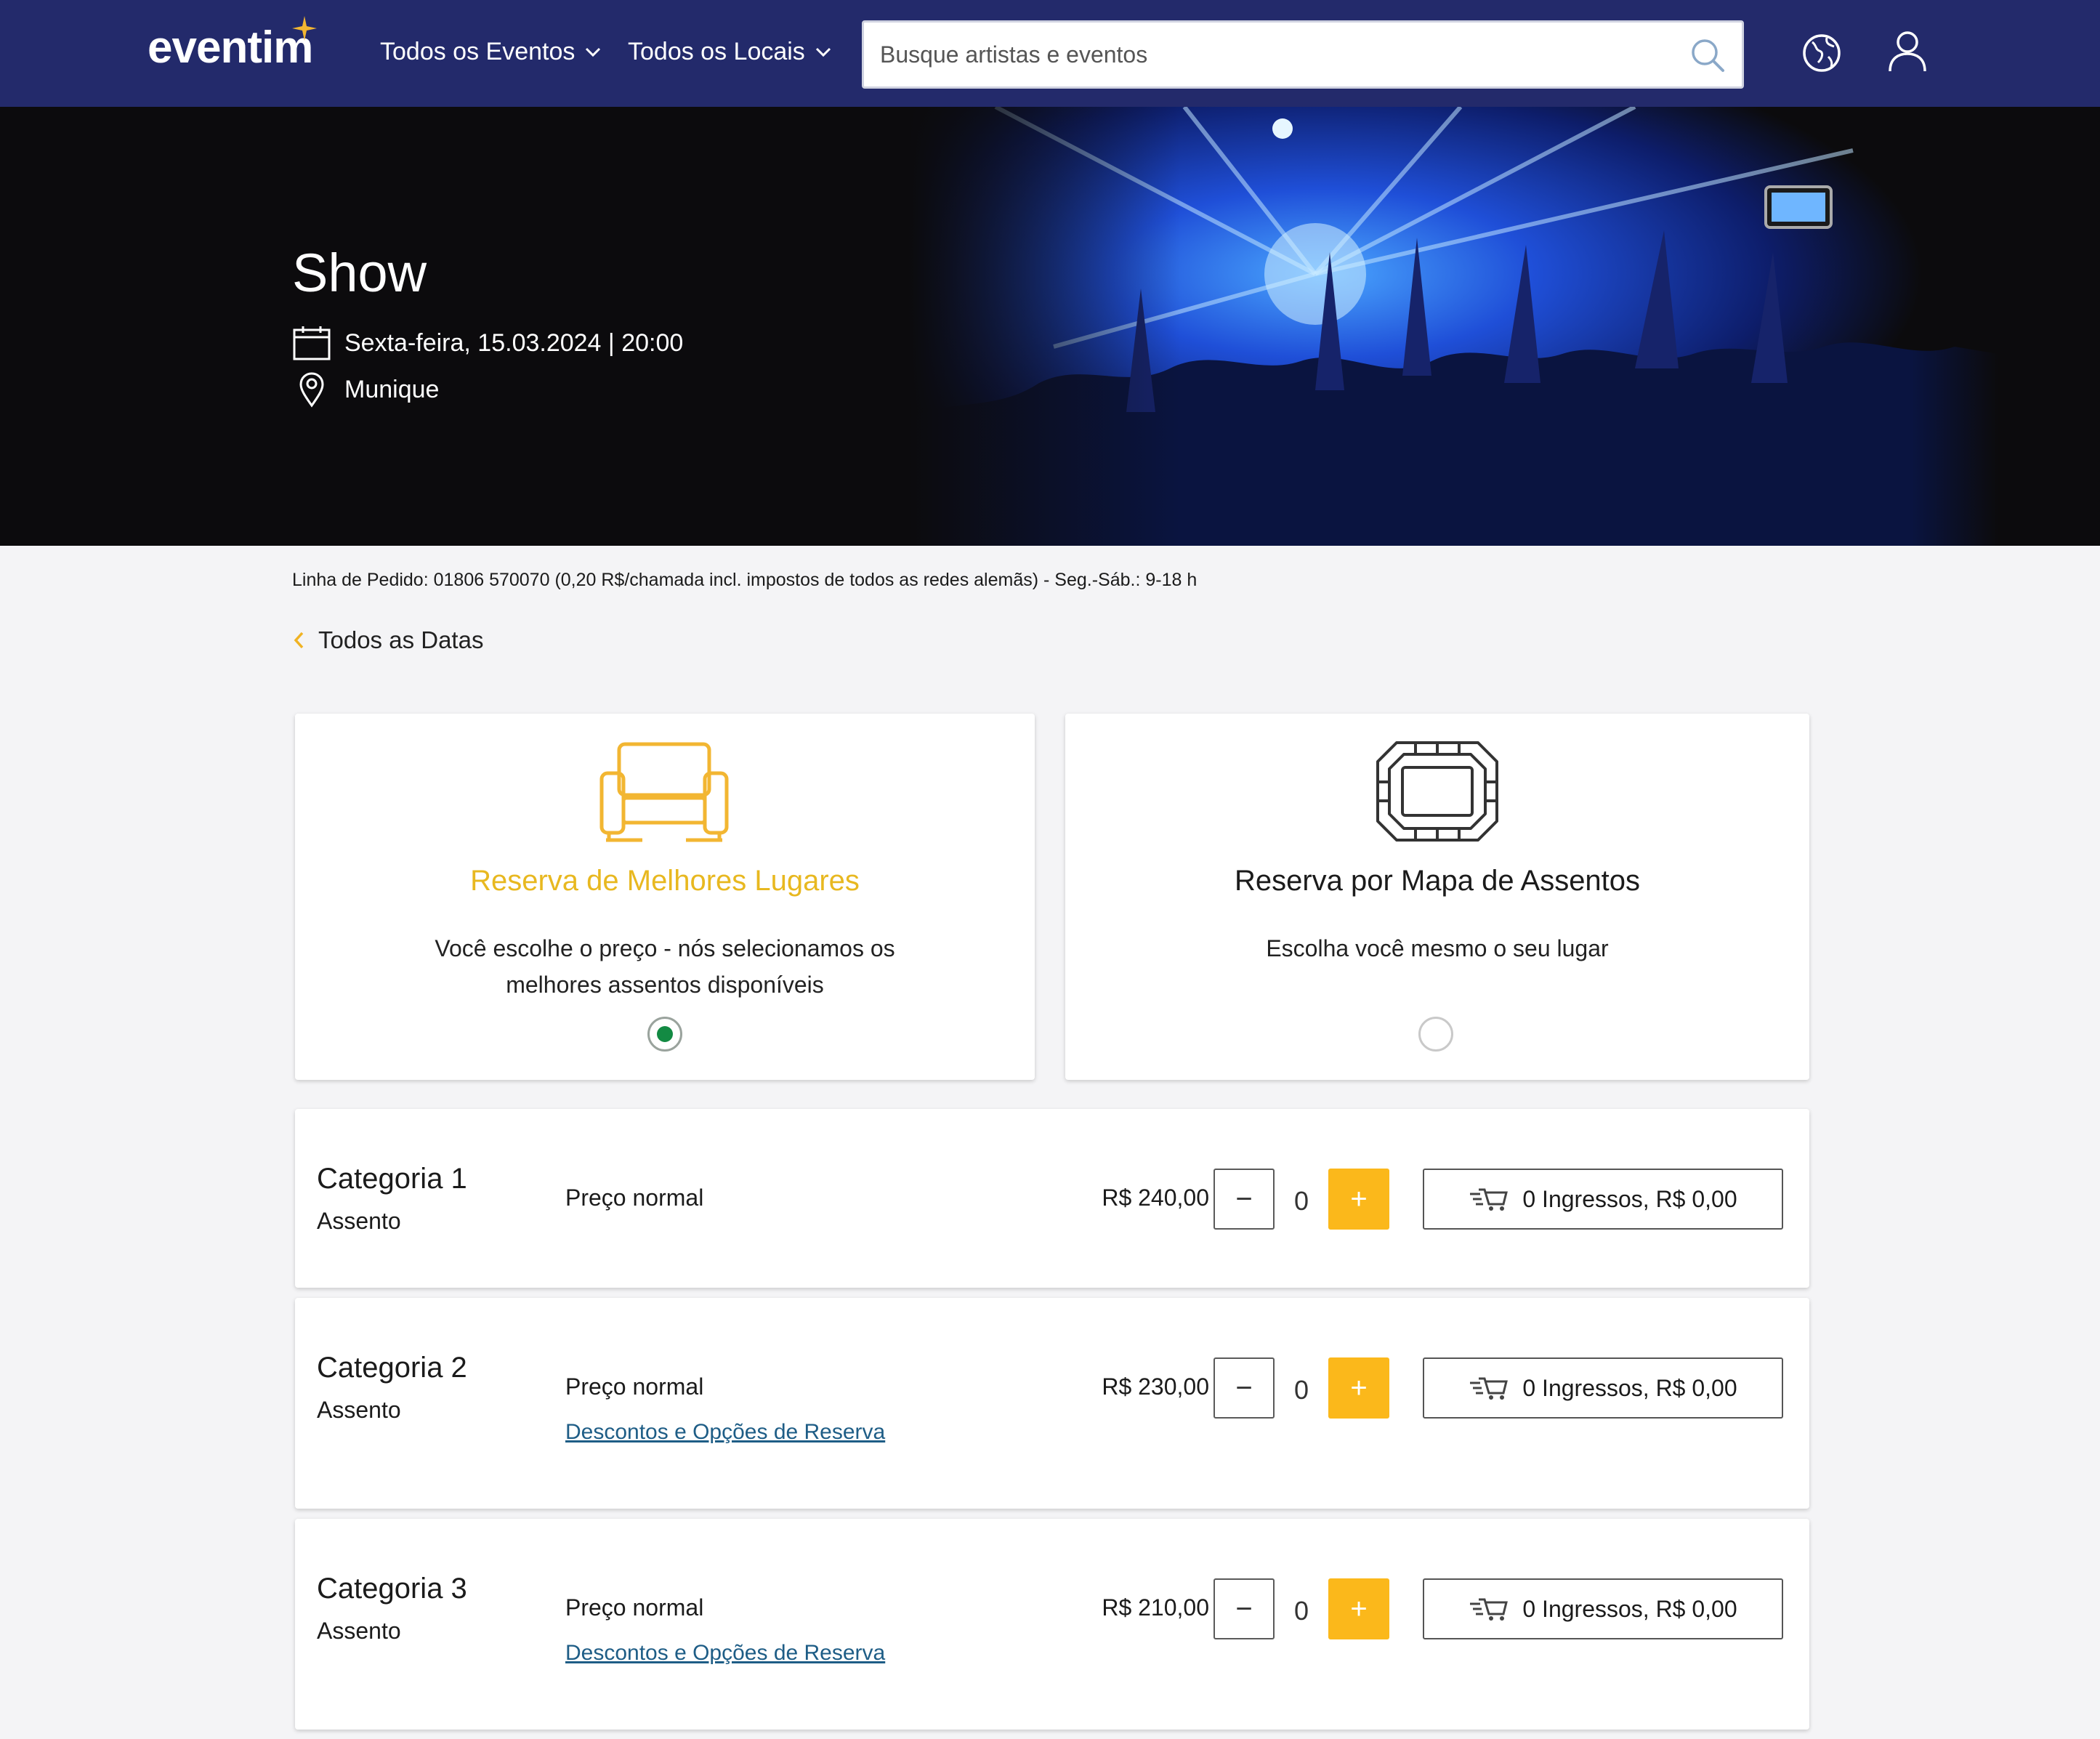 Image resolution: width=2100 pixels, height=1739 pixels. What do you see at coordinates (360, 273) in the screenshot?
I see `event-title: Show` at bounding box center [360, 273].